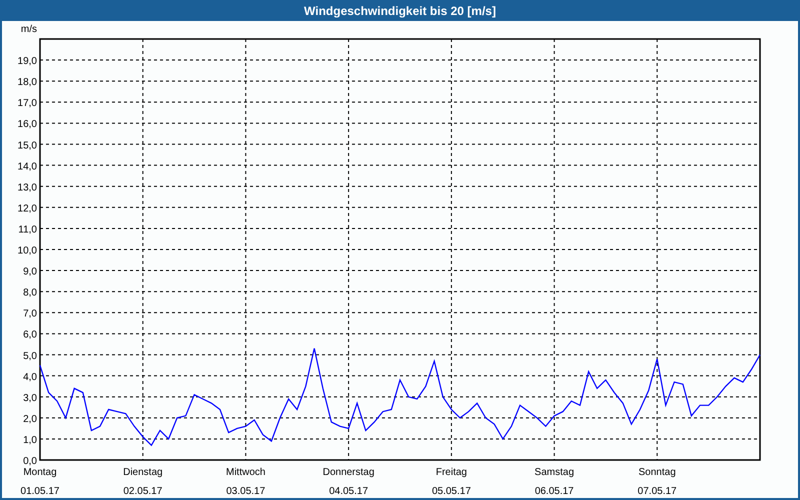 This screenshot has height=500, width=800. Describe the element at coordinates (451, 472) in the screenshot. I see `weekday-label: Freitag` at that location.